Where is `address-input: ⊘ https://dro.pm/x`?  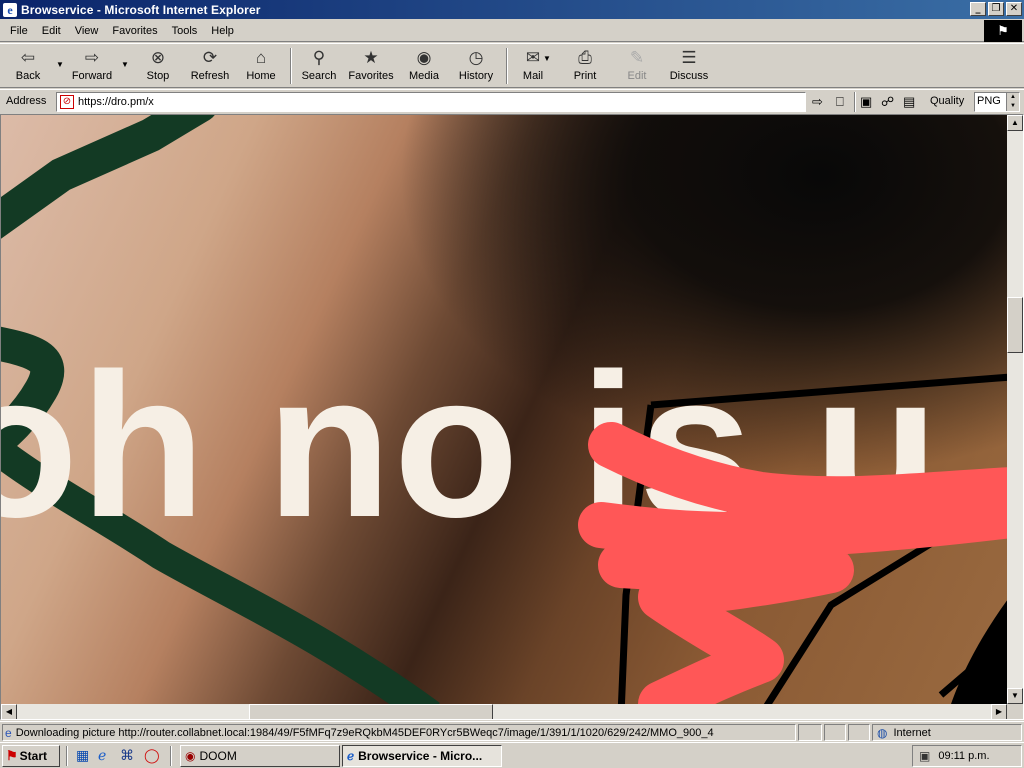 address-input: ⊘ https://dro.pm/x is located at coordinates (431, 102).